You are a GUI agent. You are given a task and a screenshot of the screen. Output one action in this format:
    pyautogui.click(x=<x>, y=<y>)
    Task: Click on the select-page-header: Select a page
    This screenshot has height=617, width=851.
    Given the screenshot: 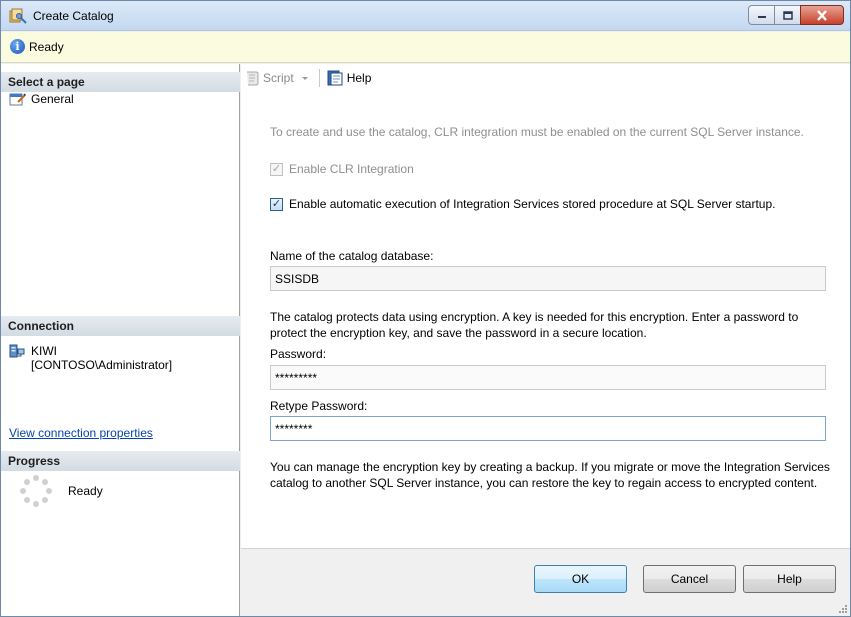 What is the action you would take?
    pyautogui.click(x=120, y=82)
    